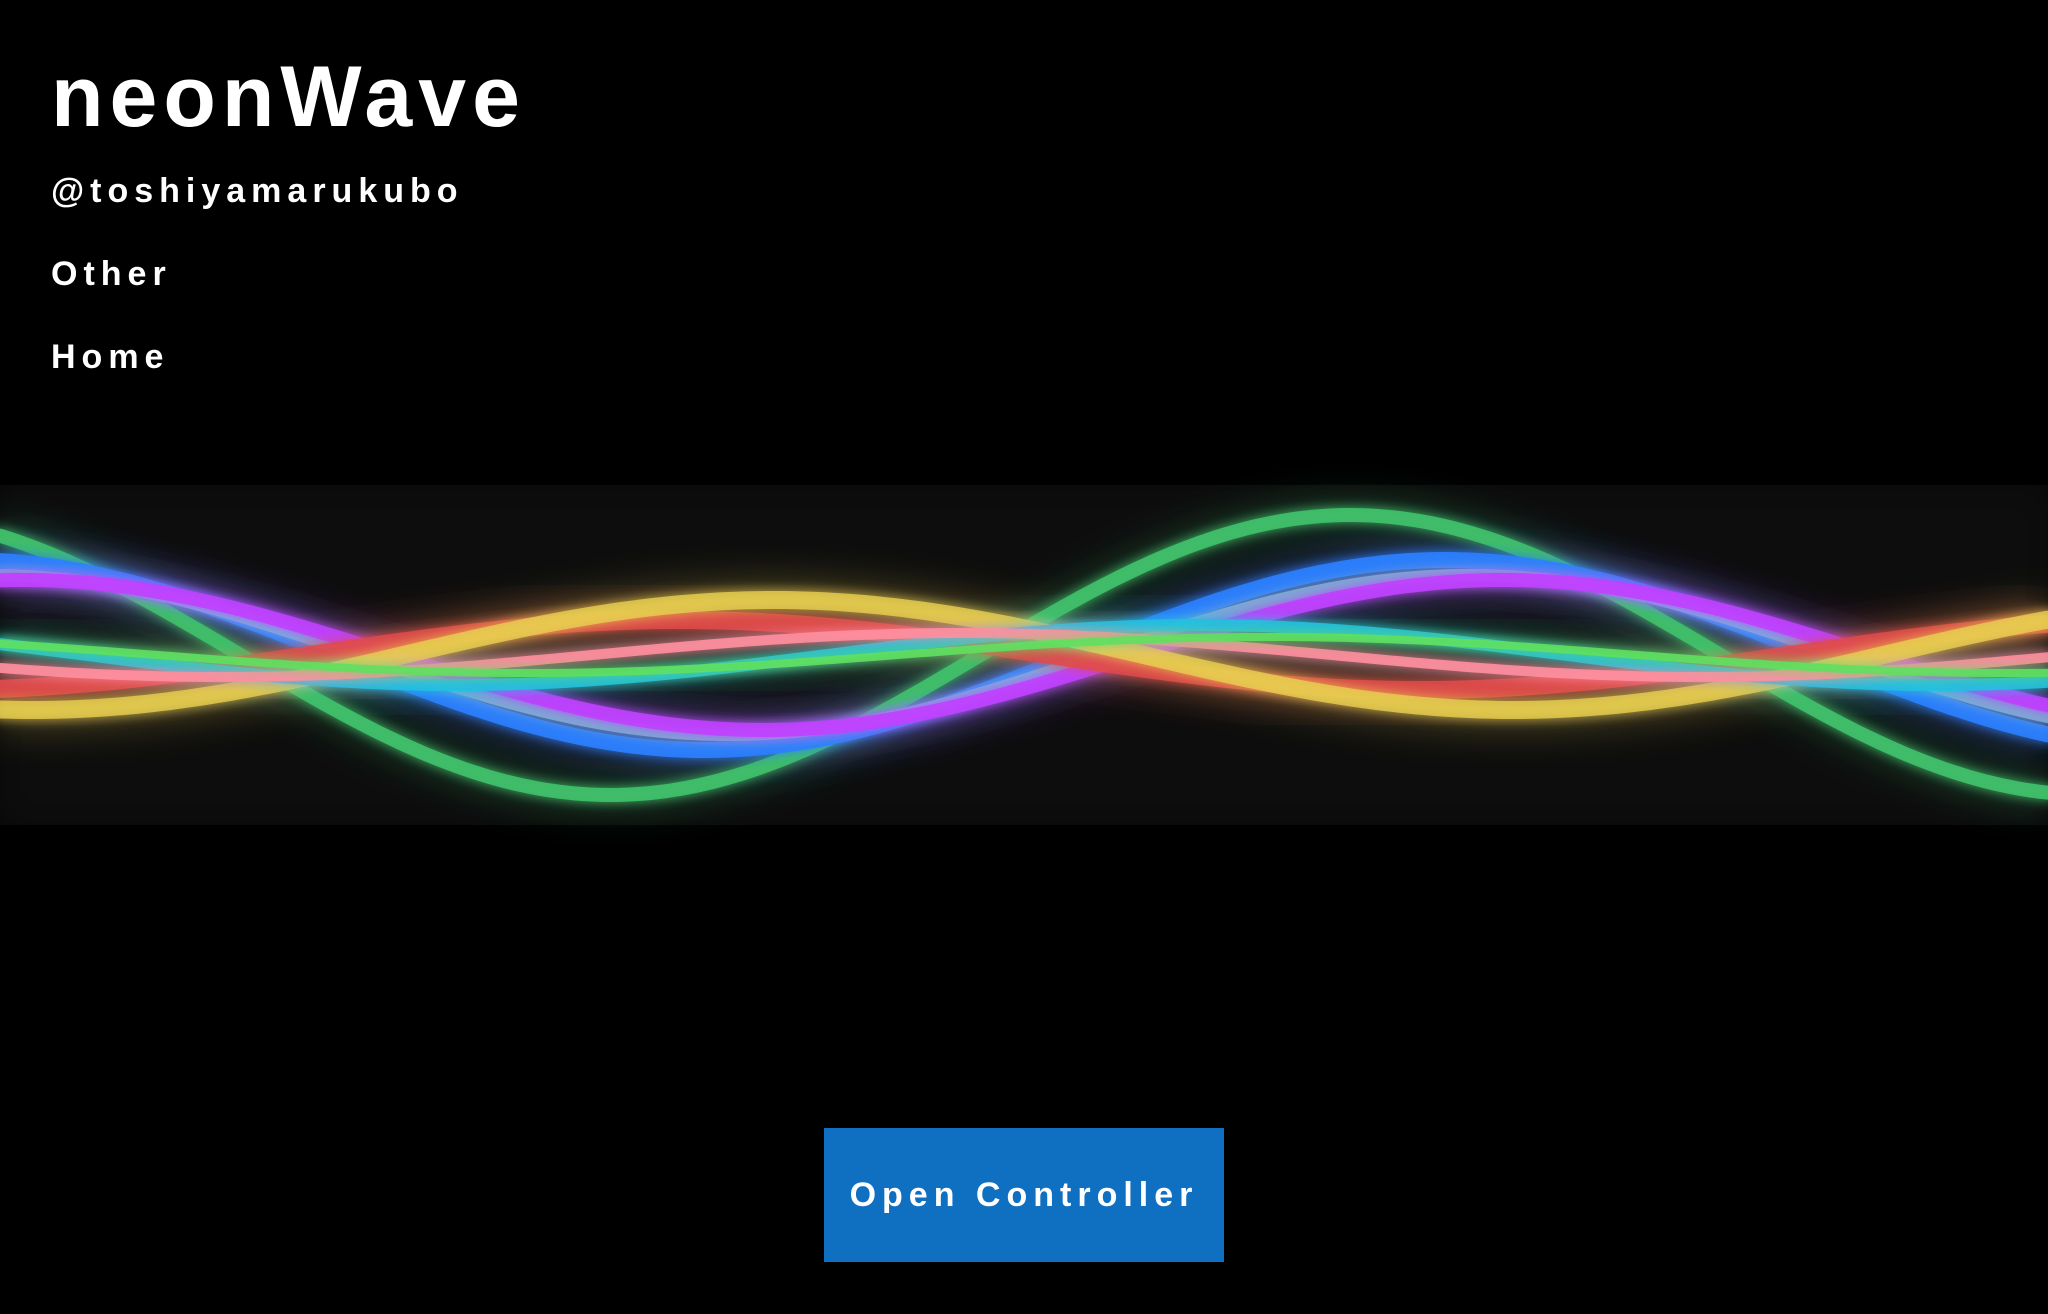  What do you see at coordinates (288, 97) in the screenshot?
I see `site-title: neonWave` at bounding box center [288, 97].